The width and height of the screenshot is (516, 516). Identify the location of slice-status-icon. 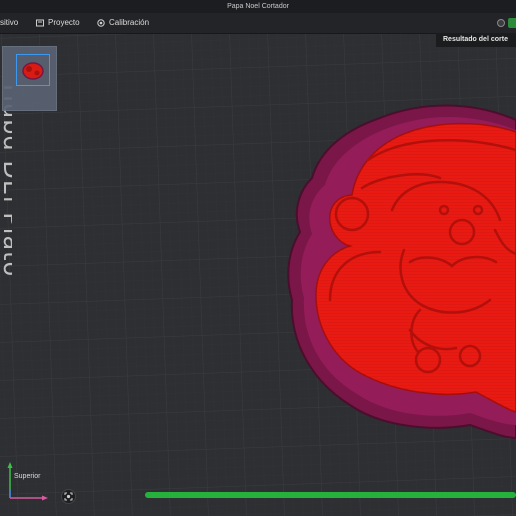
(512, 23).